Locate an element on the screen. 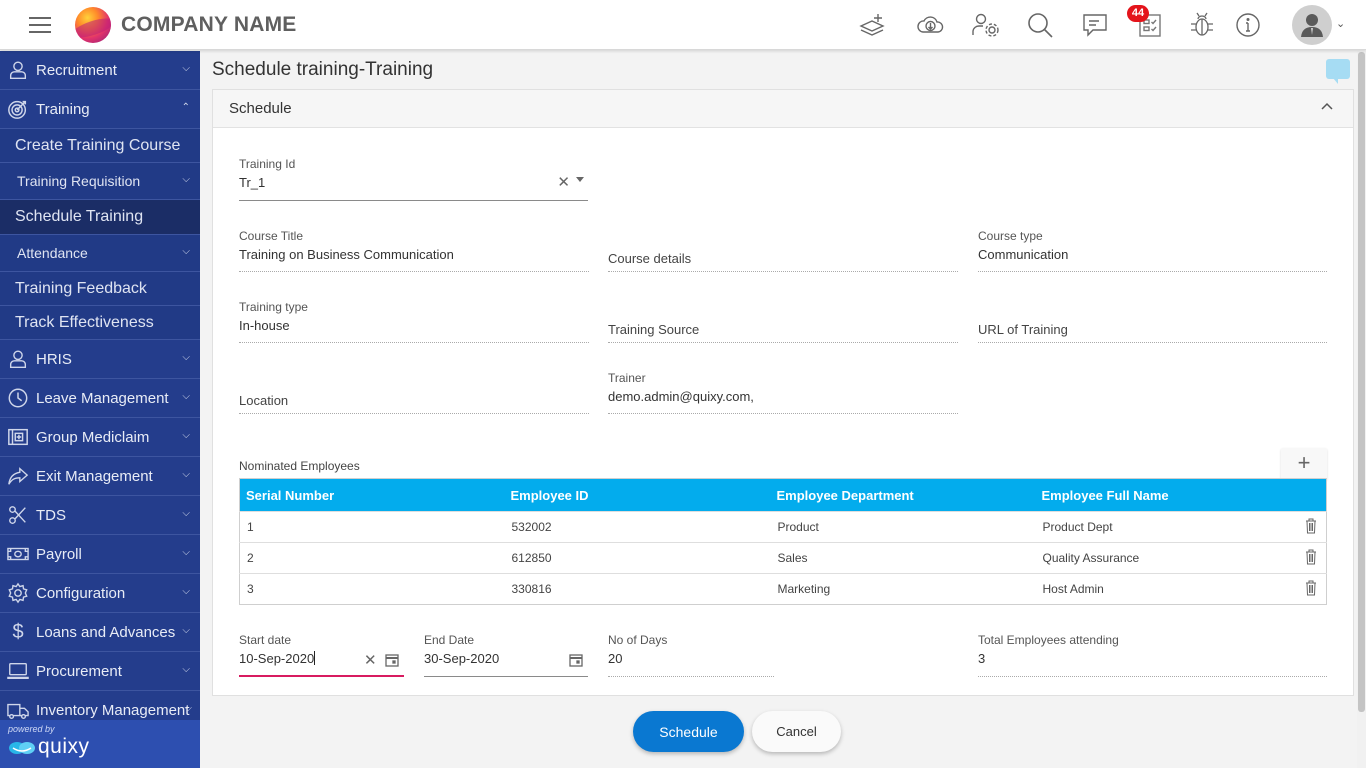 The image size is (1366, 768). clock-icon is located at coordinates (18, 398).